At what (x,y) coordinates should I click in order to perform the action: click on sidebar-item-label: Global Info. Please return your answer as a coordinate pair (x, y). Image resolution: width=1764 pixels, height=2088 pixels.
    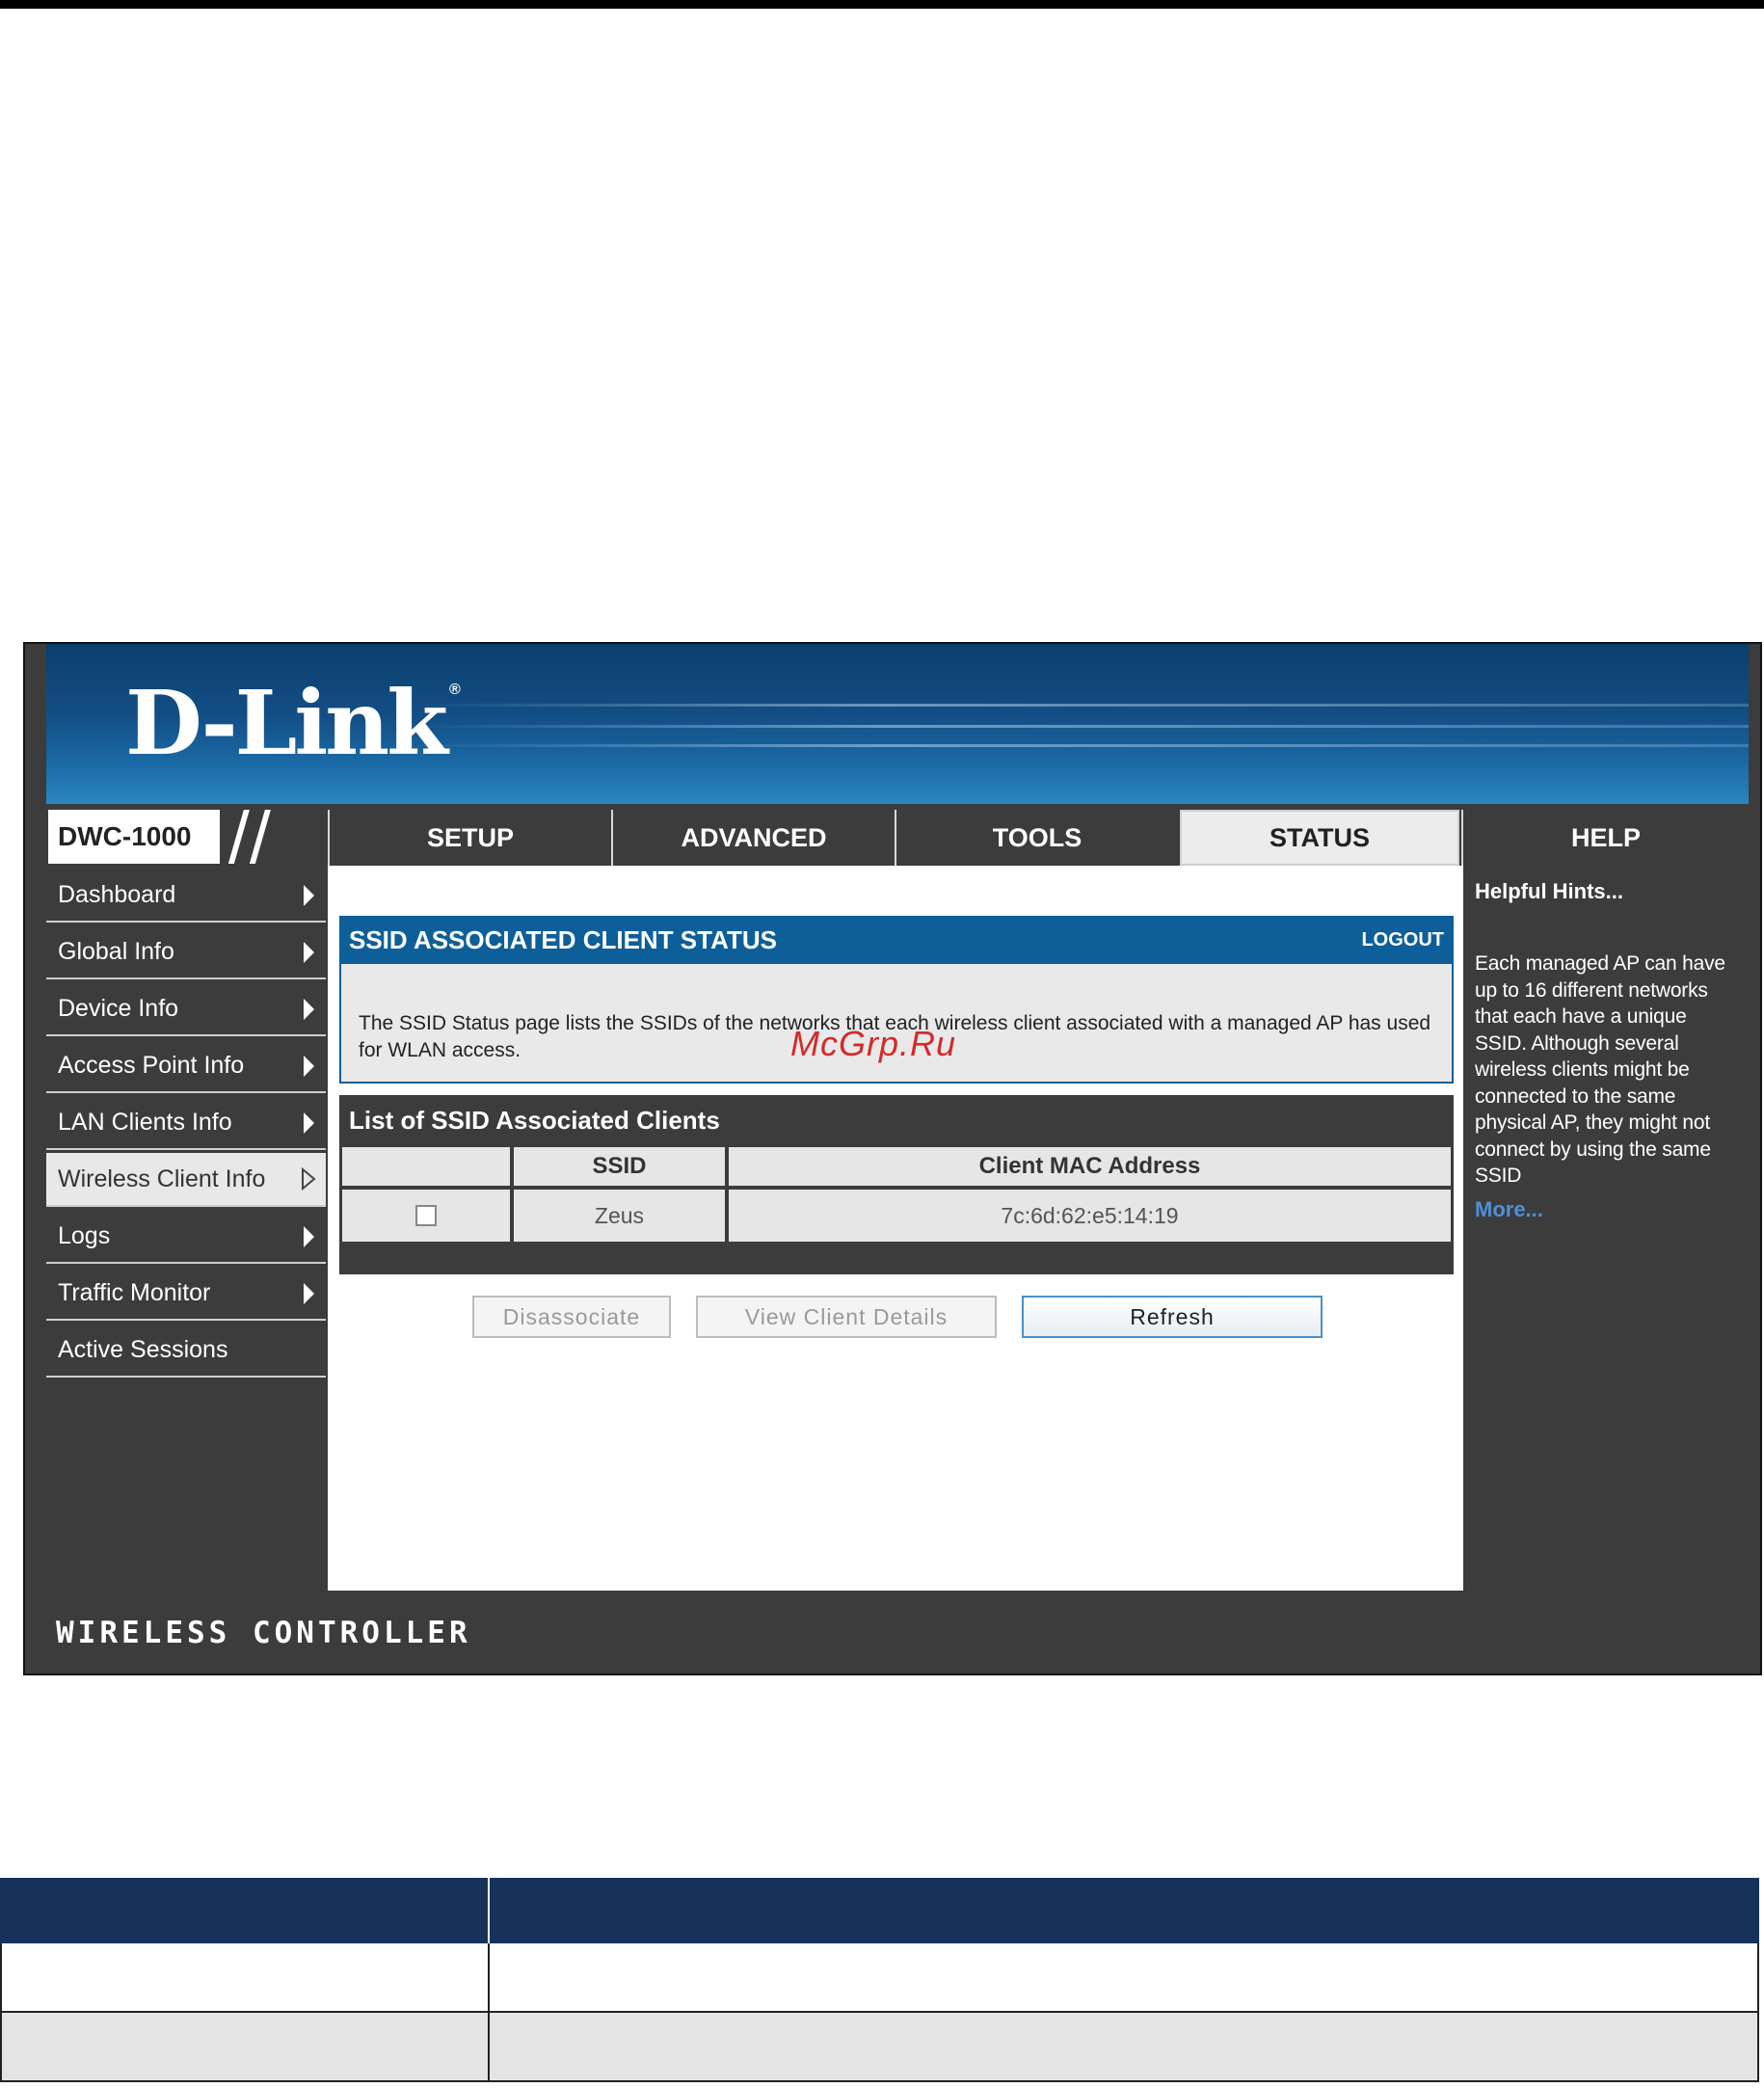
    Looking at the image, I should click on (116, 951).